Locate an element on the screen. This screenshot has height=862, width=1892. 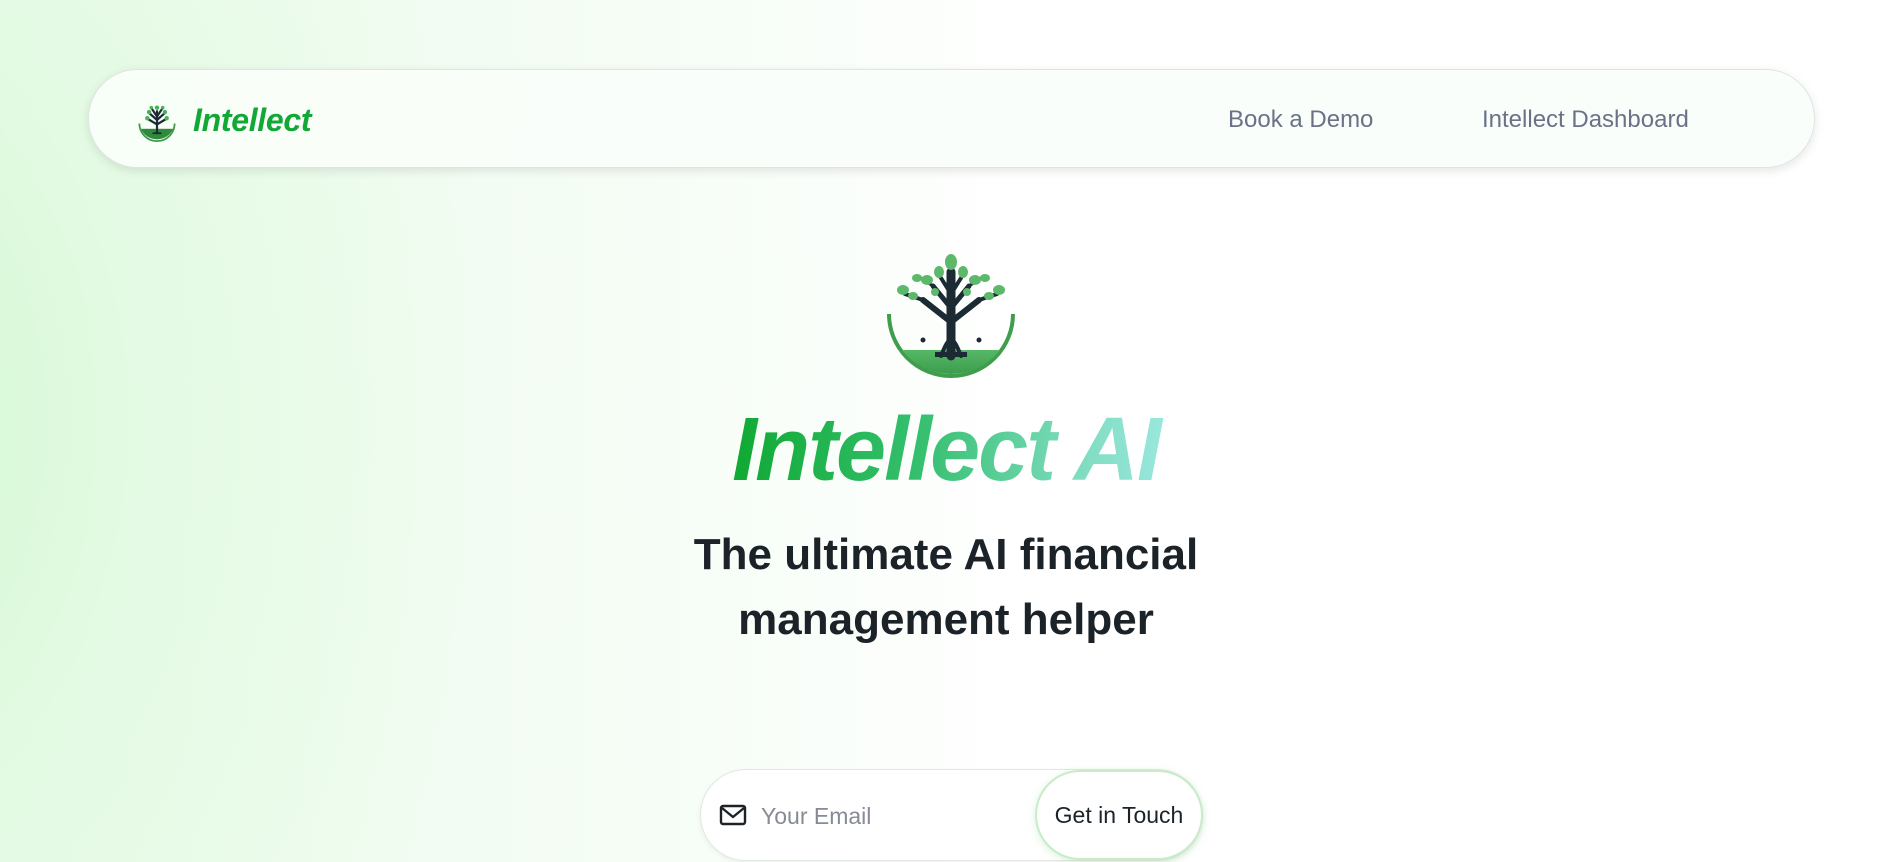
nav-link-book-demo: Book a Demo is located at coordinates (1300, 120).